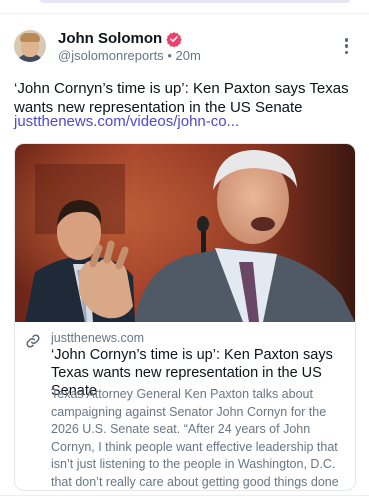  Describe the element at coordinates (184, 495) in the screenshot. I see `divider` at that location.